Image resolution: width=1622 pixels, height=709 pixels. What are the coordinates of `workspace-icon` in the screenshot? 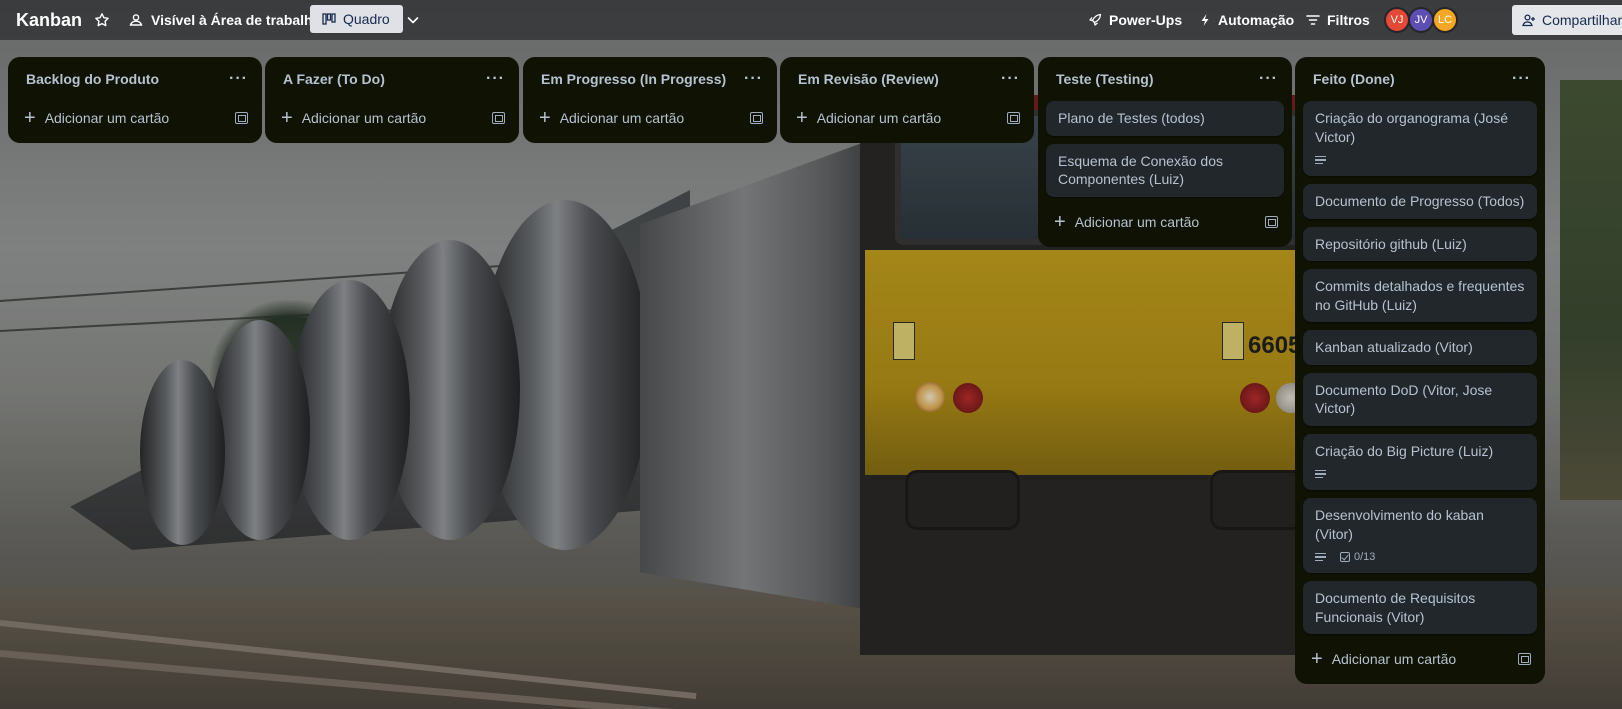 It's located at (136, 20).